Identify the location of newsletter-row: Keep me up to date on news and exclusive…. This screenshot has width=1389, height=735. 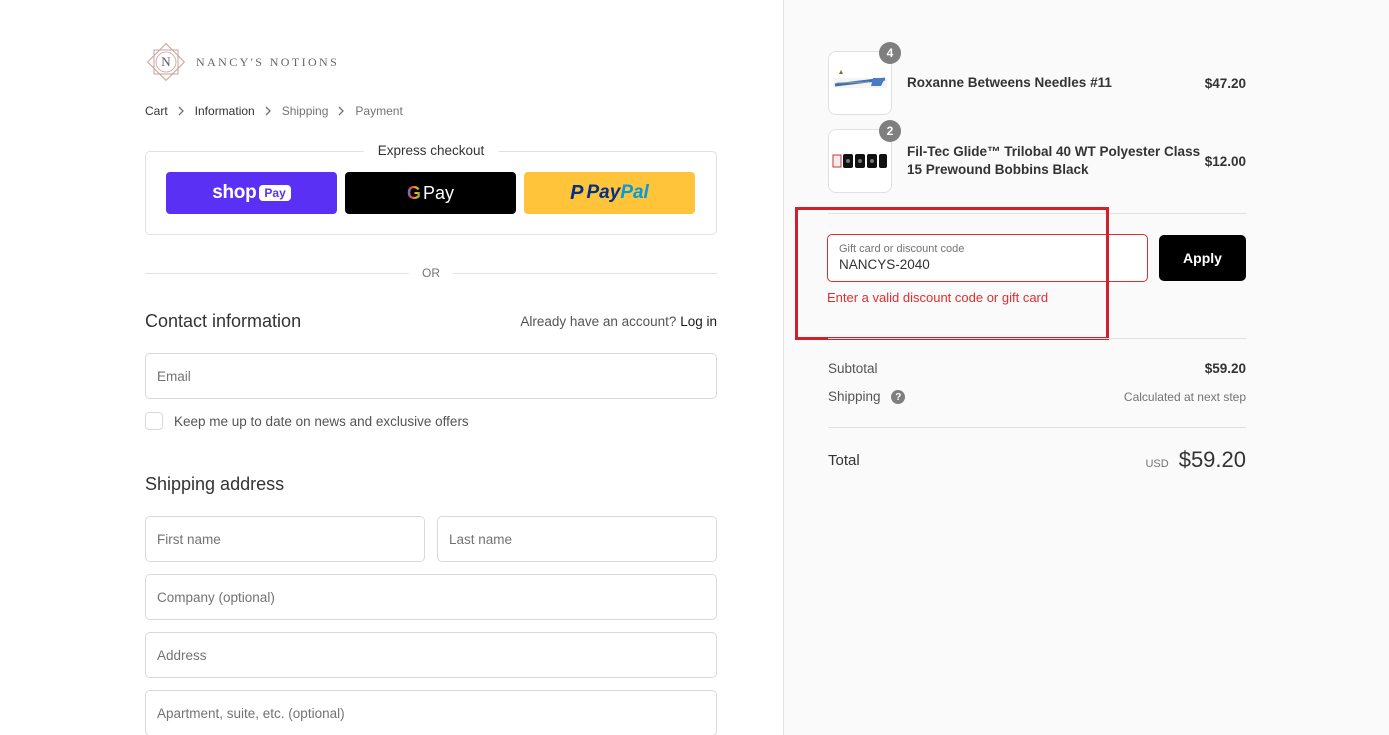
(307, 421).